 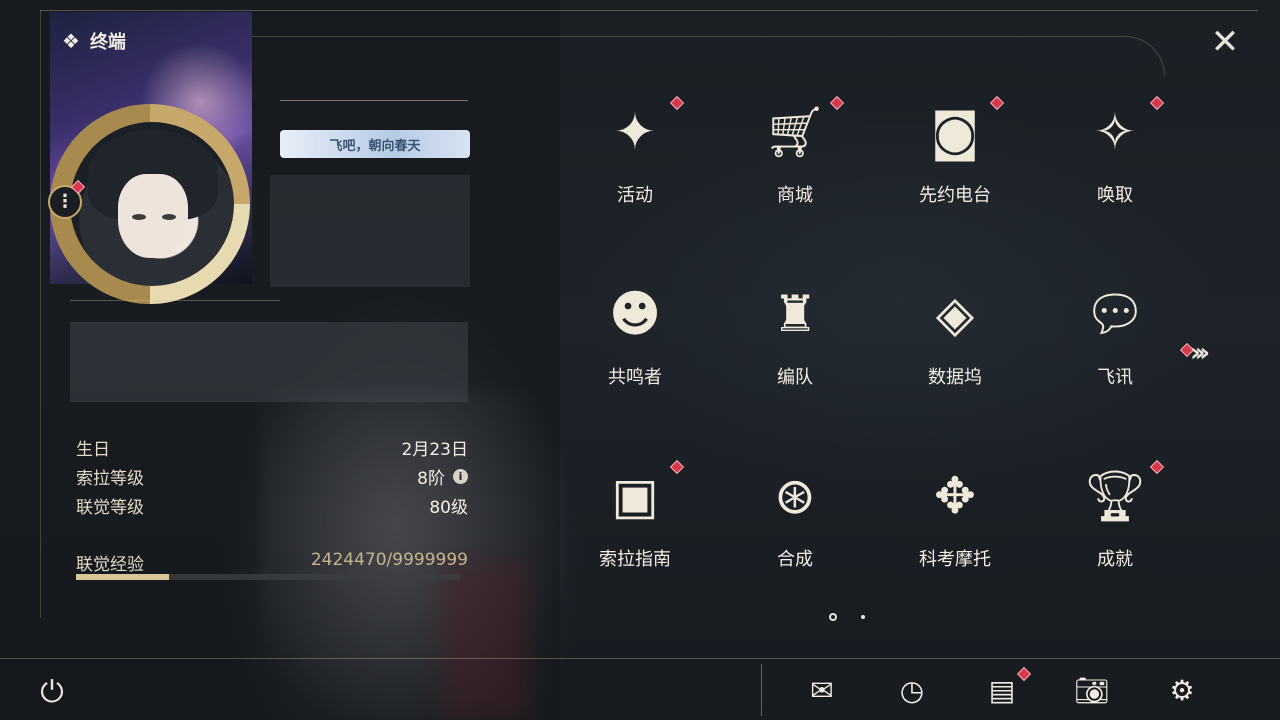 What do you see at coordinates (955, 314) in the screenshot?
I see `data-dock-icon: ◈` at bounding box center [955, 314].